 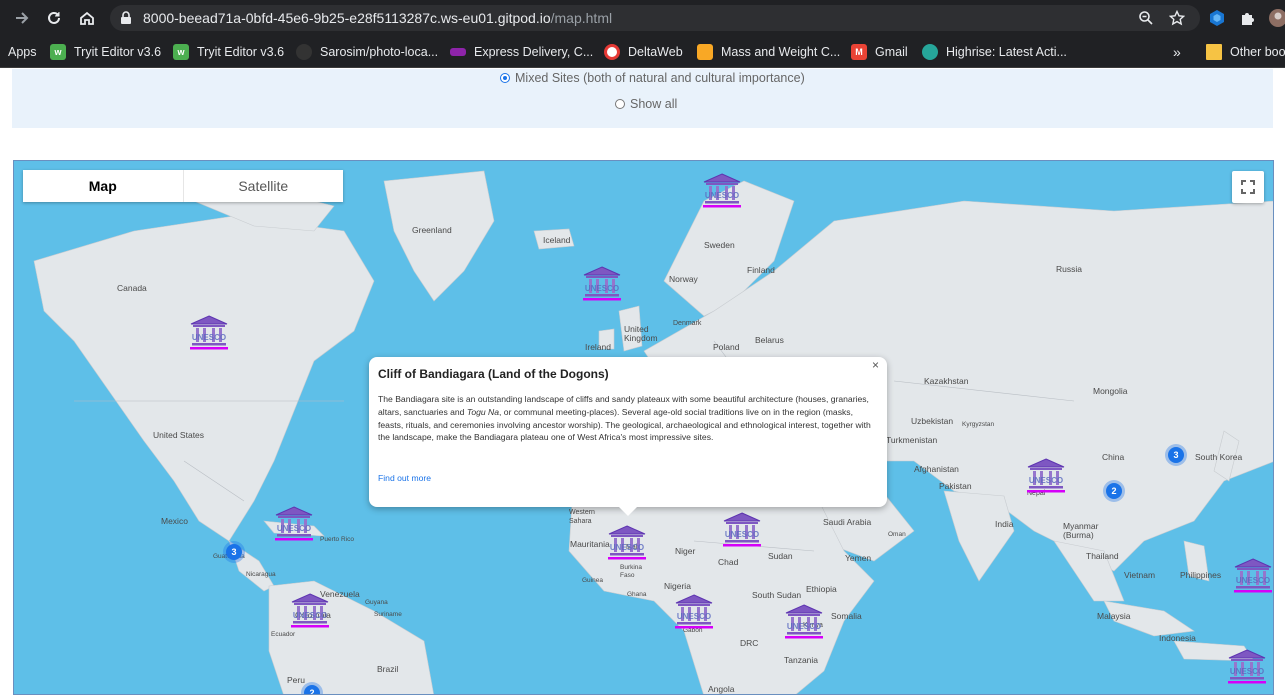 What do you see at coordinates (631, 571) in the screenshot?
I see `label-burkina-faso: Burkina Faso` at bounding box center [631, 571].